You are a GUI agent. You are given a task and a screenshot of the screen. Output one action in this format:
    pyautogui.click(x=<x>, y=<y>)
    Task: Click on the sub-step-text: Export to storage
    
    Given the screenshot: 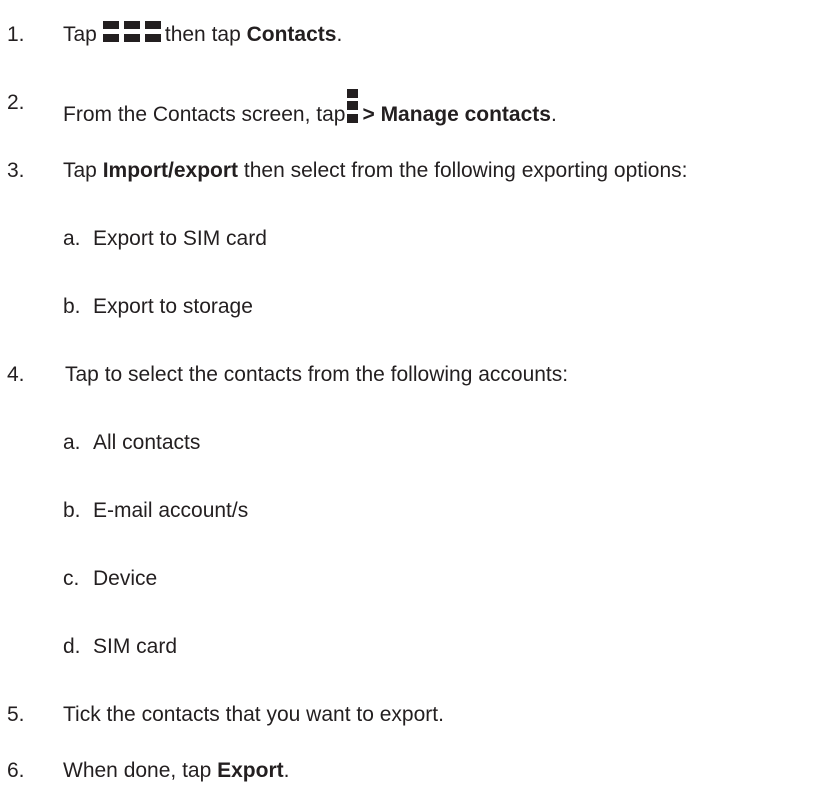 What is the action you would take?
    pyautogui.click(x=173, y=306)
    